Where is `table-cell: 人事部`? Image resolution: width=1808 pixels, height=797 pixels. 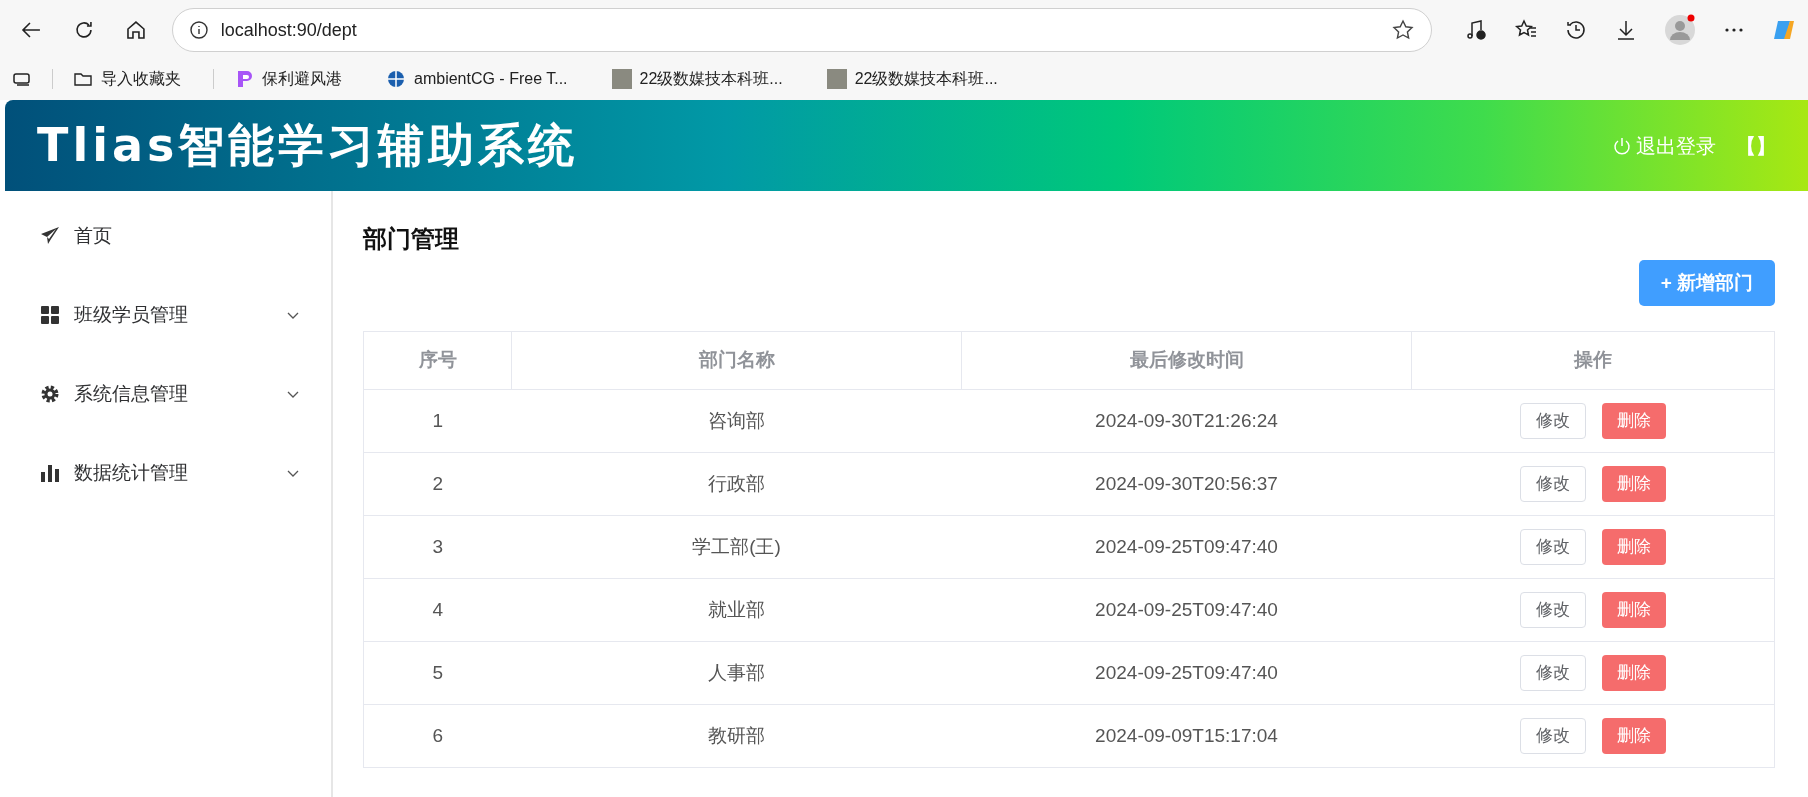
table-cell: 人事部 is located at coordinates (736, 673).